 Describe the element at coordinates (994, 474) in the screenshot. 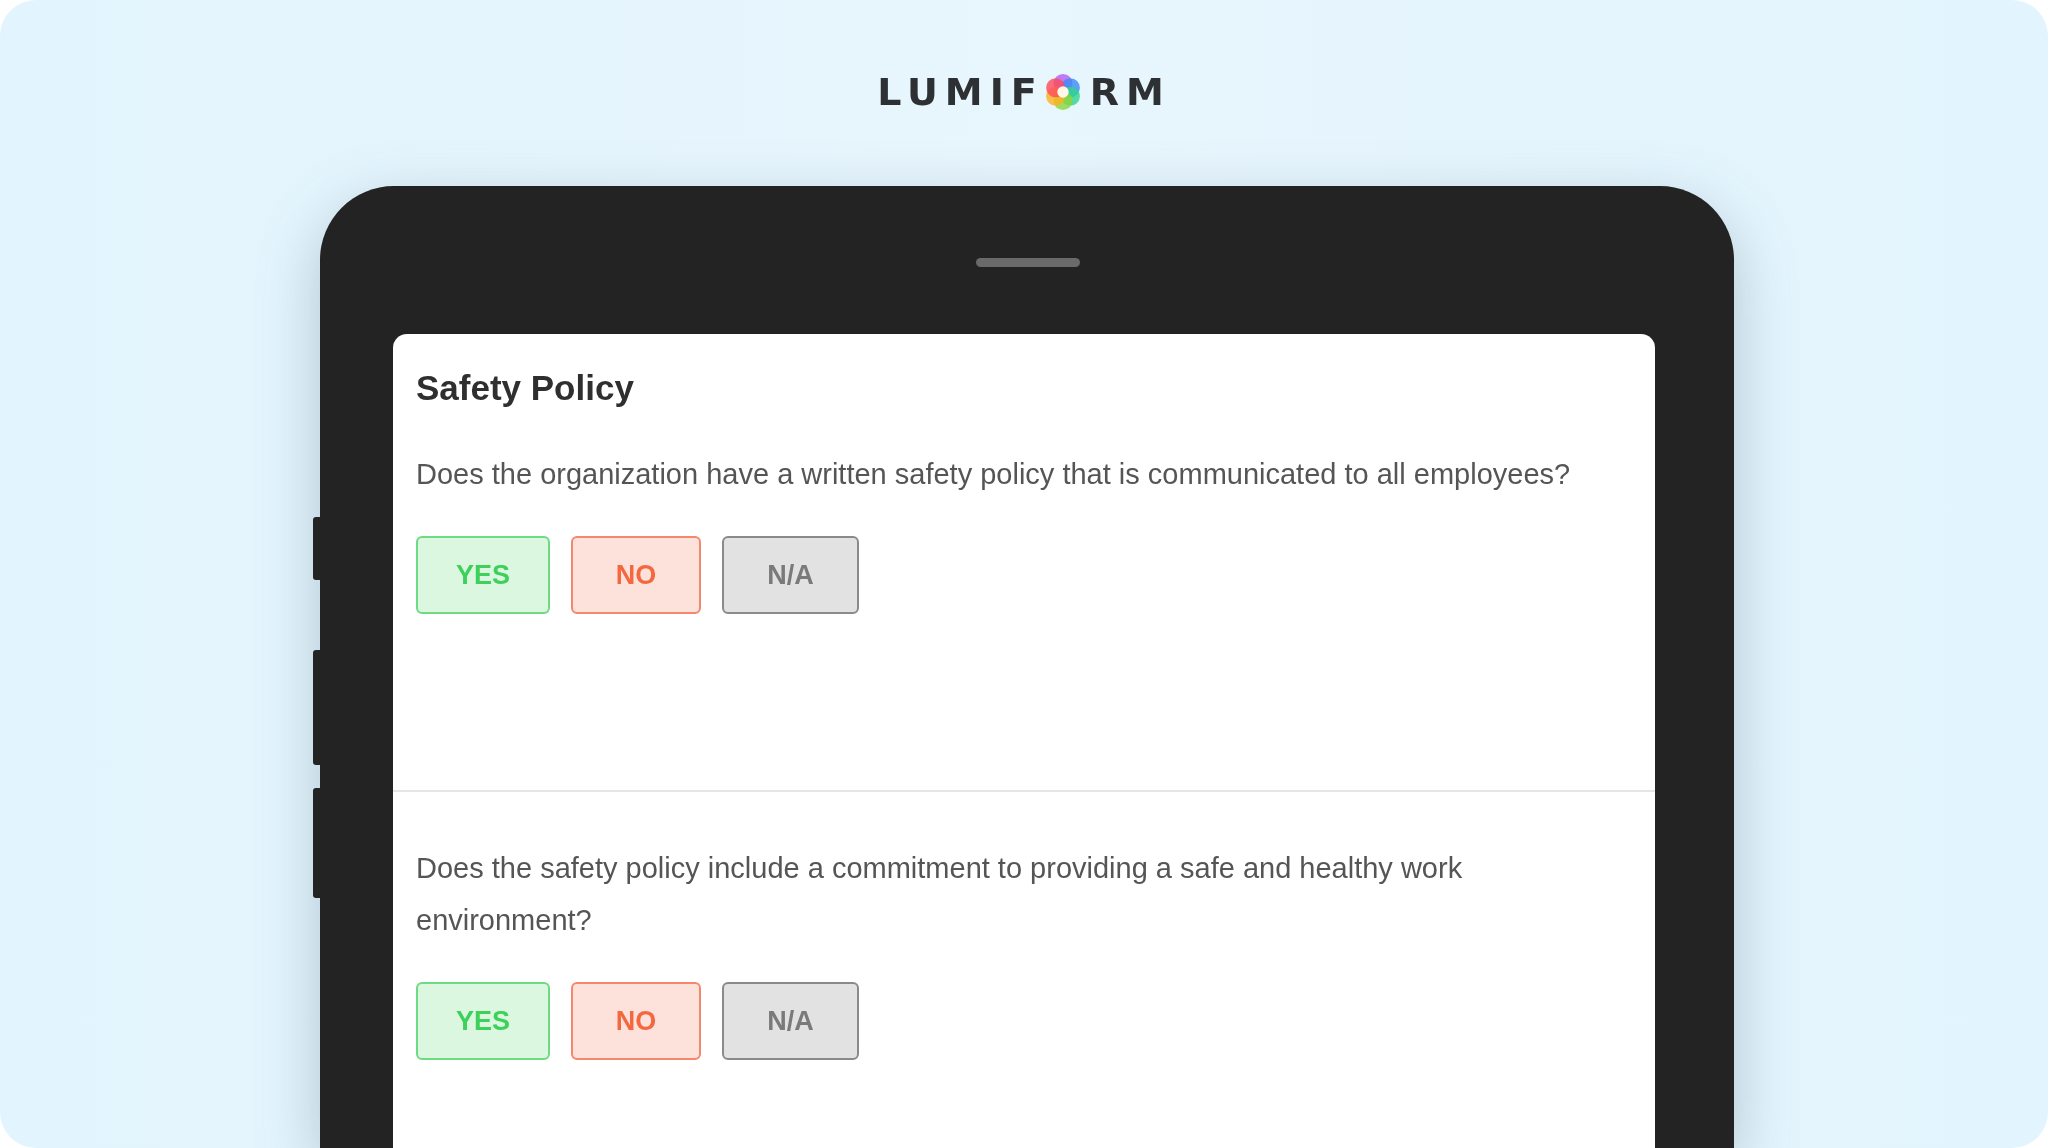

I see `question-text: Does the organization have a written safety policy that is communicated to all employees?` at that location.